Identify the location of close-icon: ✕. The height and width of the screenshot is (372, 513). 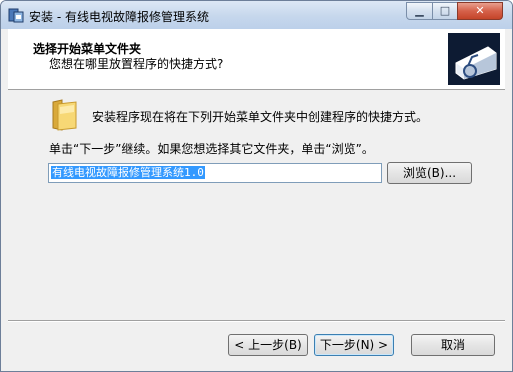
(480, 10).